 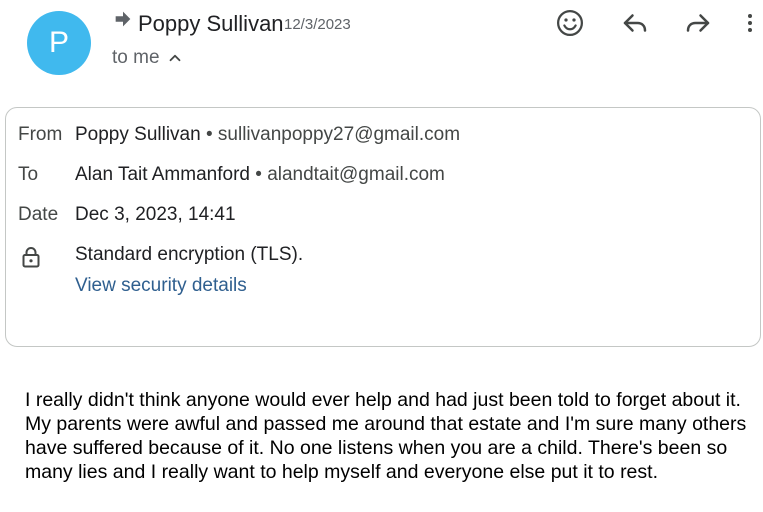 I want to click on from-email: sullivanpoppy27@gmail.com, so click(x=339, y=134).